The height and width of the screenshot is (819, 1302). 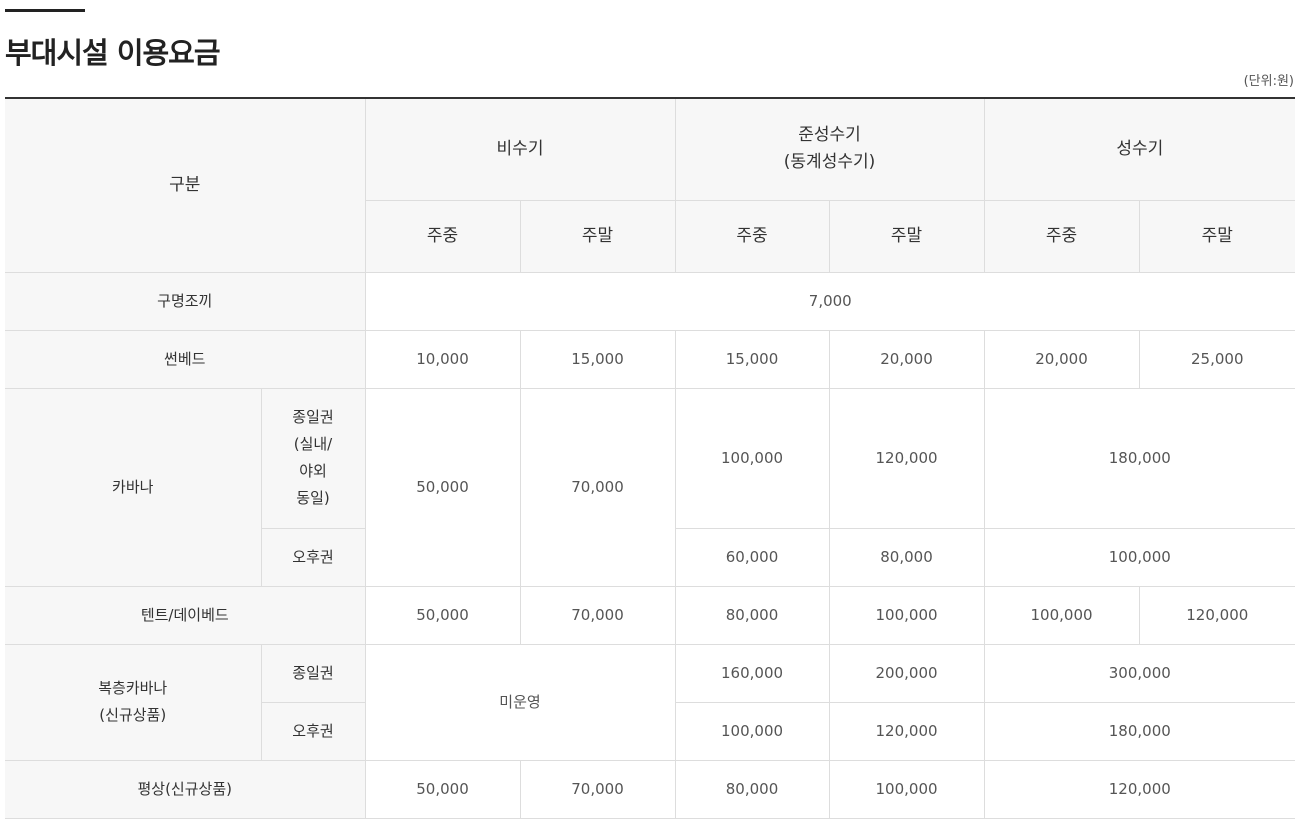 What do you see at coordinates (185, 789) in the screenshot?
I see `row-label: 평상(신규상품)` at bounding box center [185, 789].